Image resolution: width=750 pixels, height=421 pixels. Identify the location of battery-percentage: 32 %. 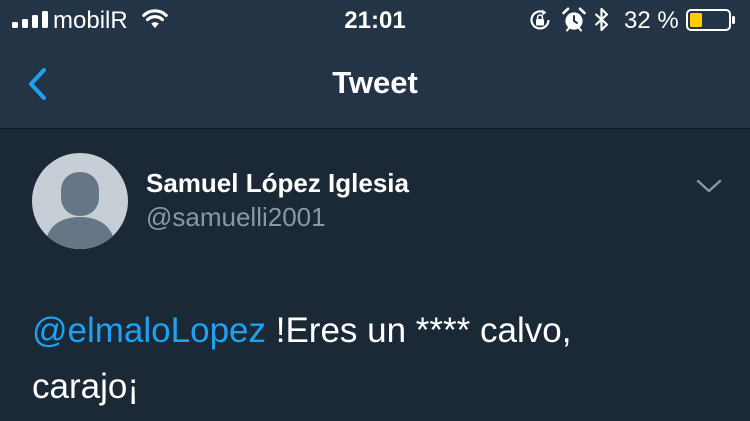
(651, 20).